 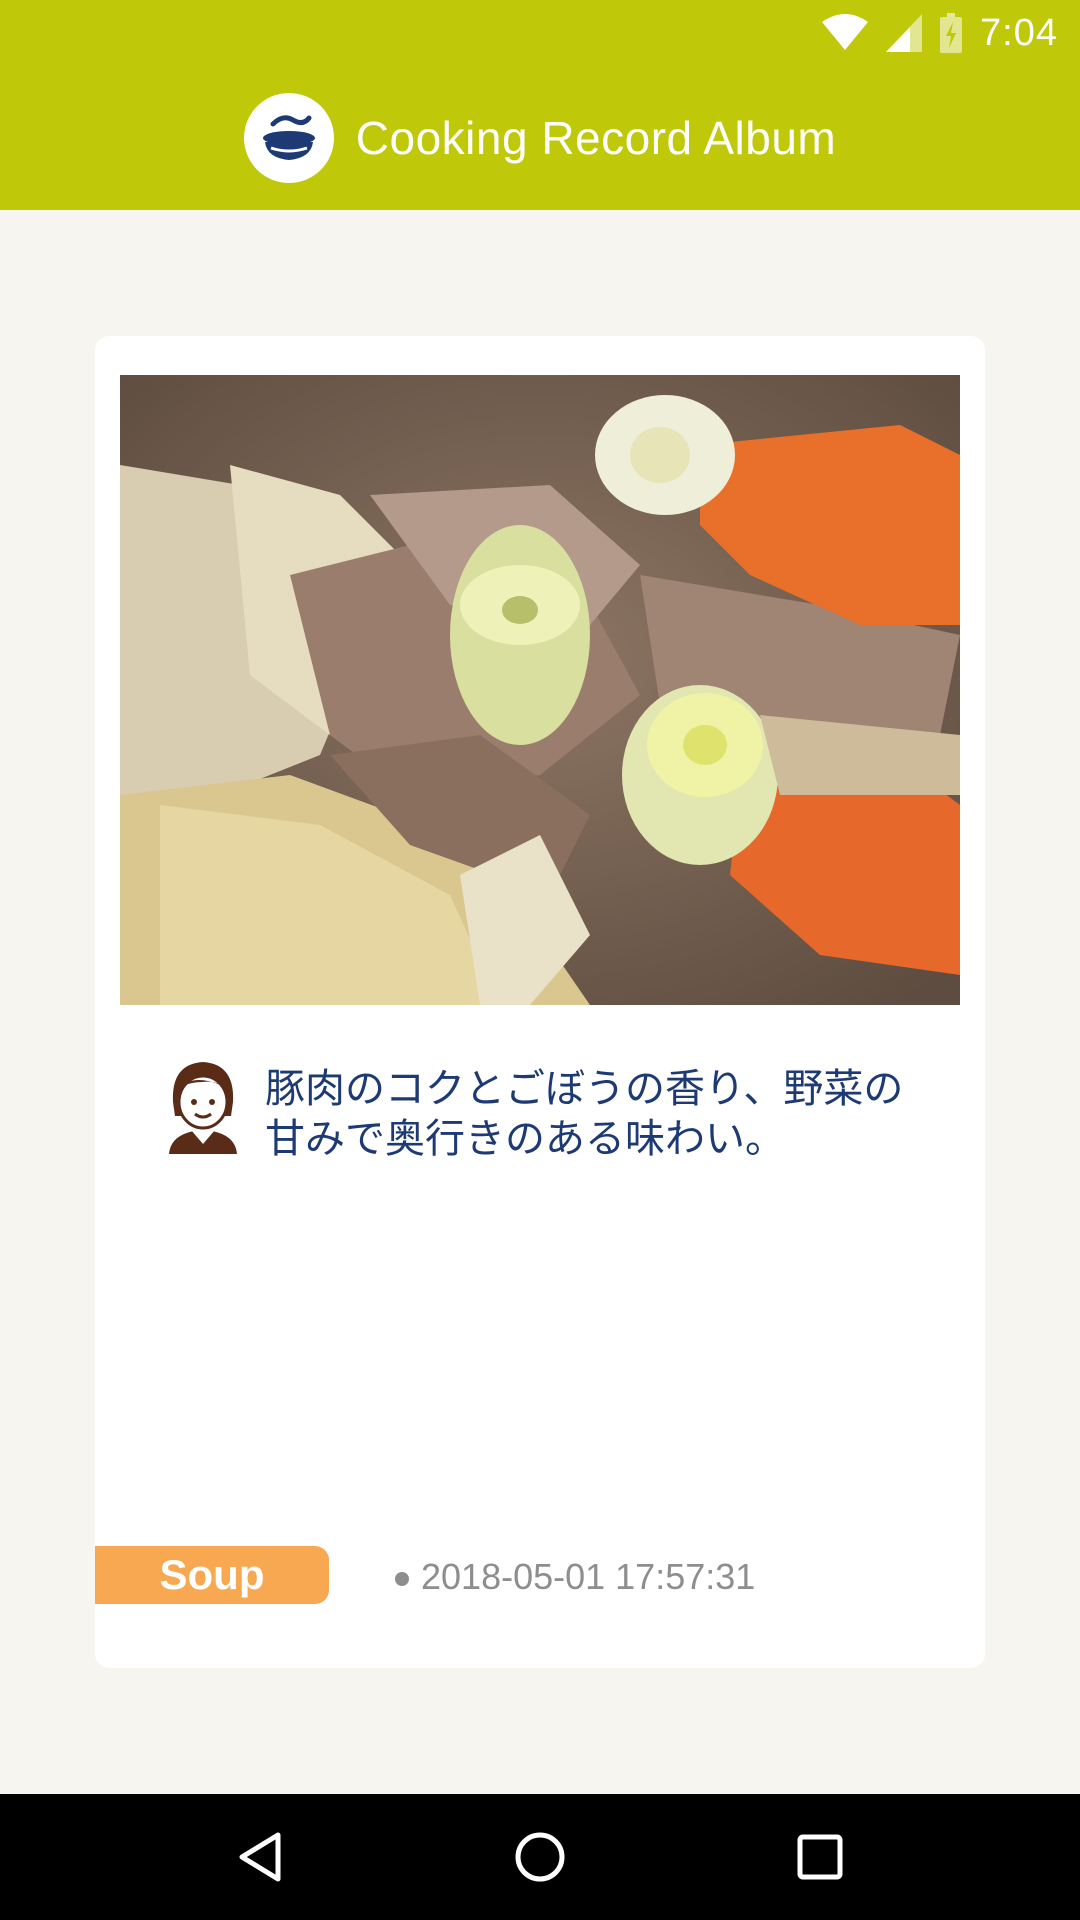 What do you see at coordinates (951, 33) in the screenshot?
I see `battery-charging-icon` at bounding box center [951, 33].